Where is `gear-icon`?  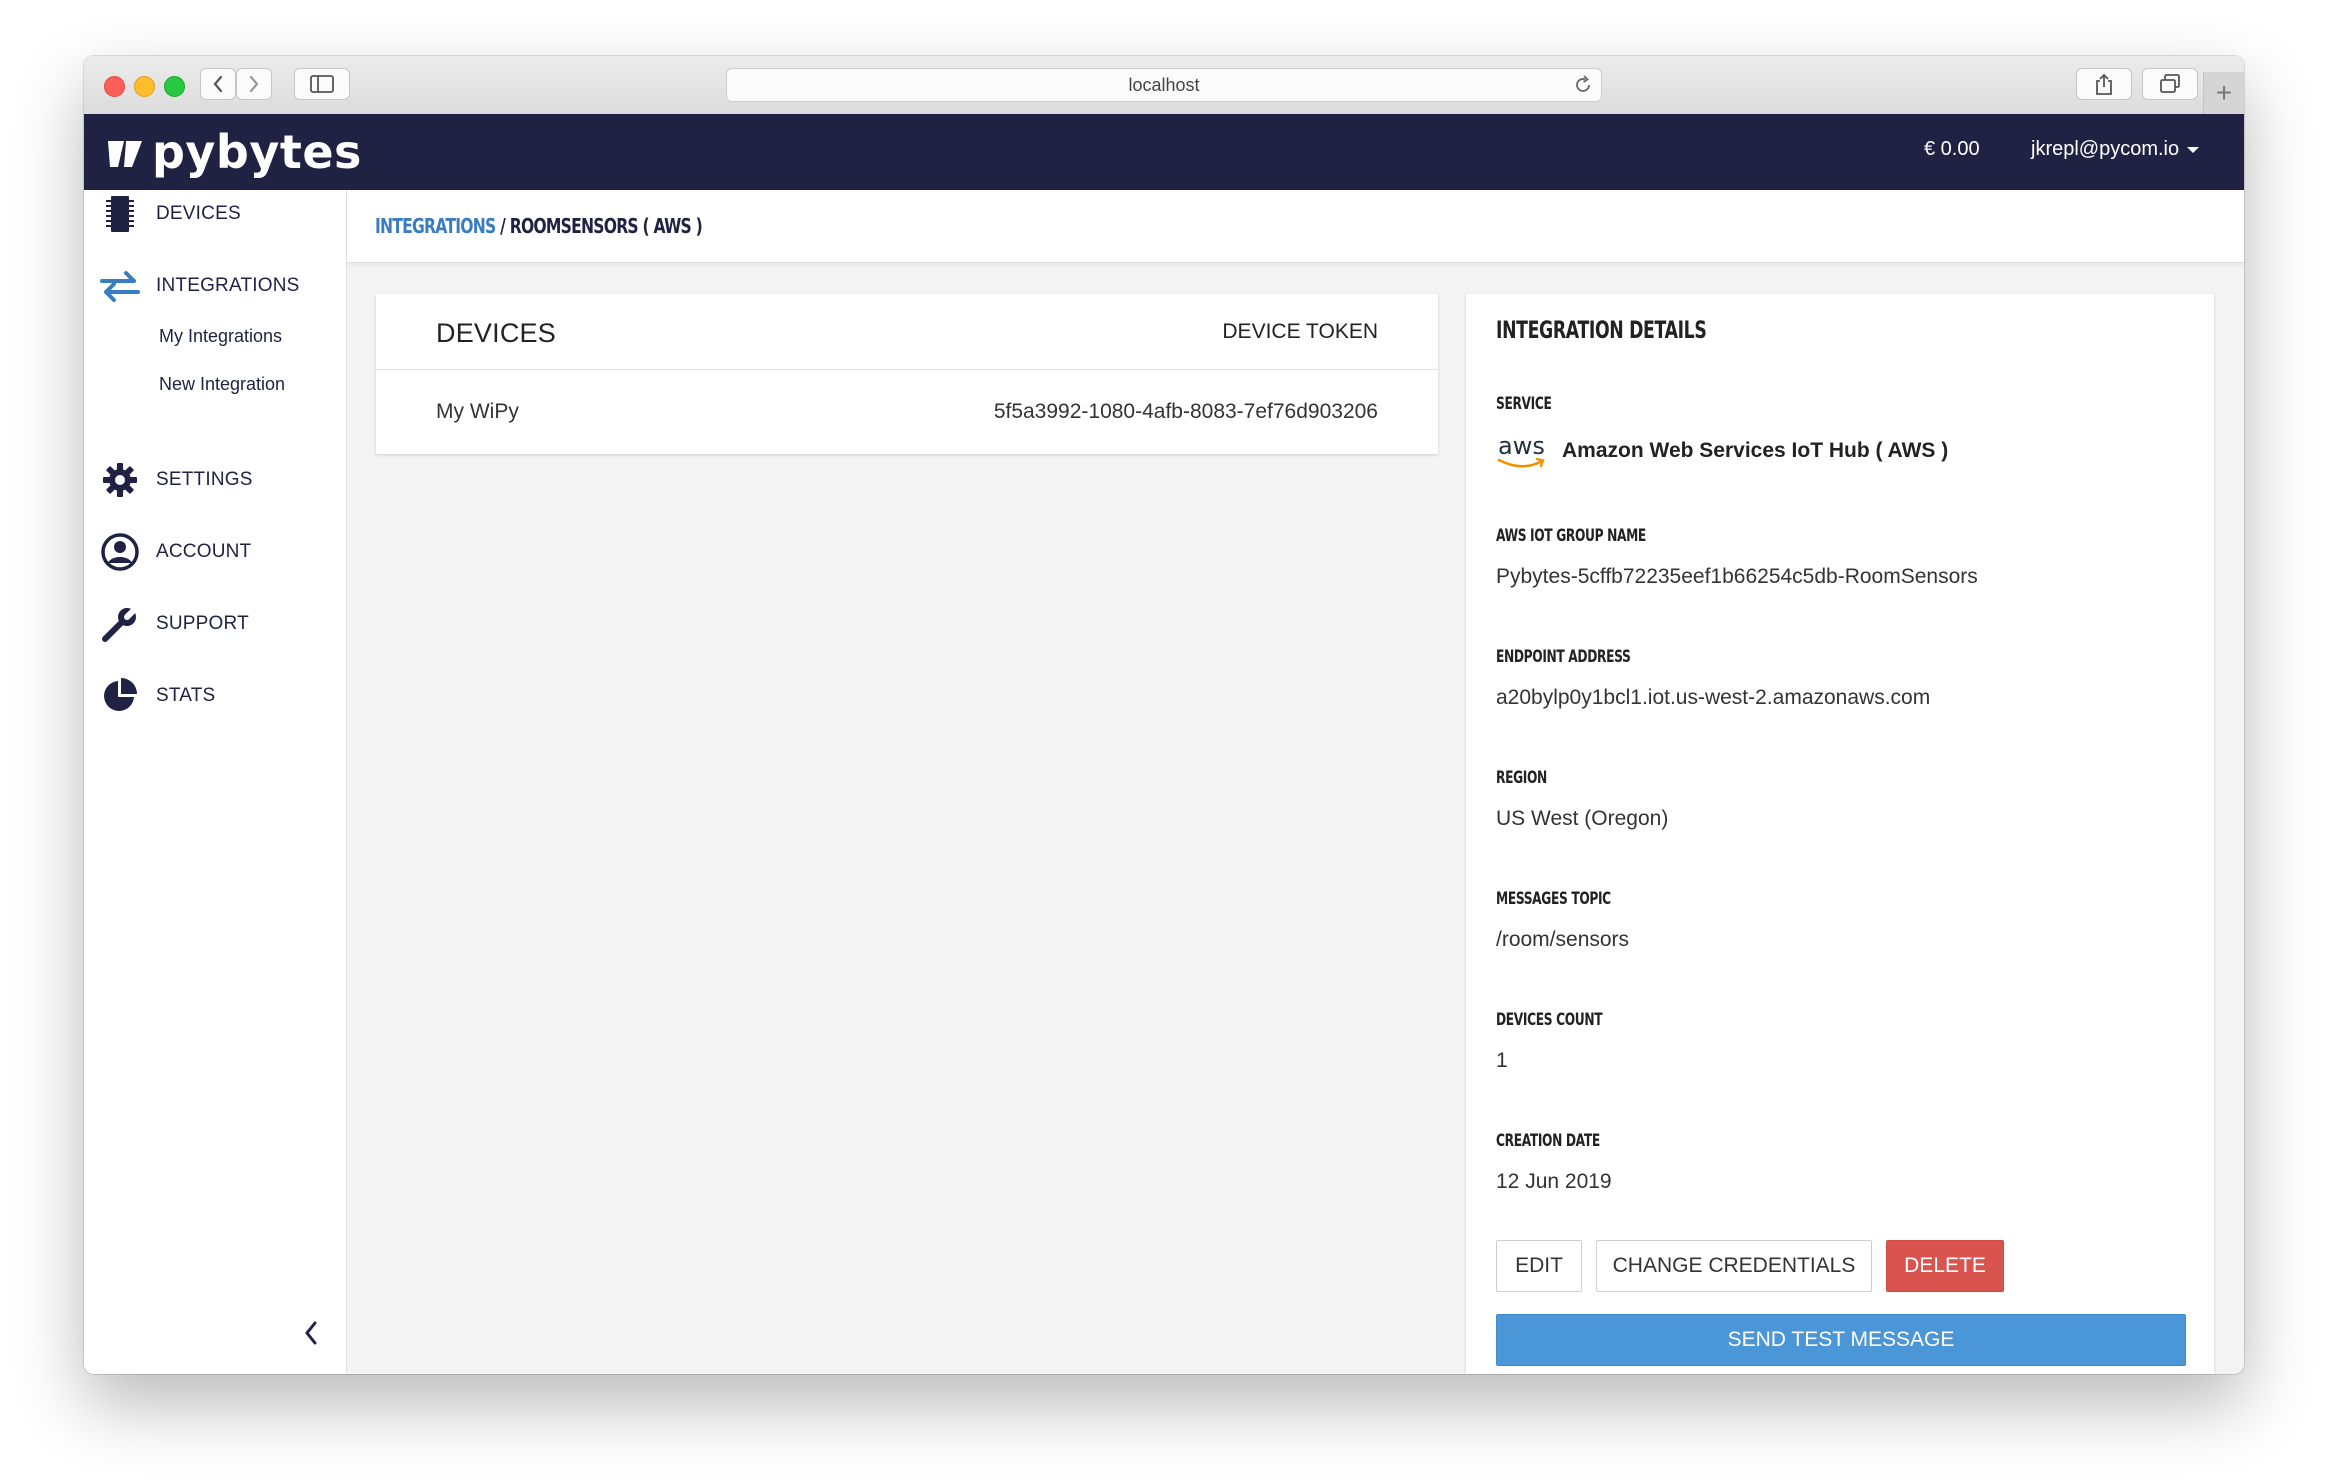 gear-icon is located at coordinates (120, 480).